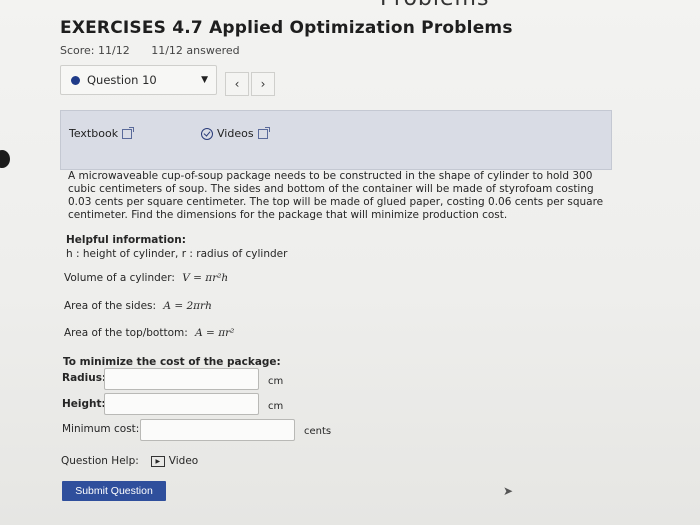 Image resolution: width=700 pixels, height=525 pixels. Describe the element at coordinates (195, 50) in the screenshot. I see `answered-count: 11/12 answered` at that location.